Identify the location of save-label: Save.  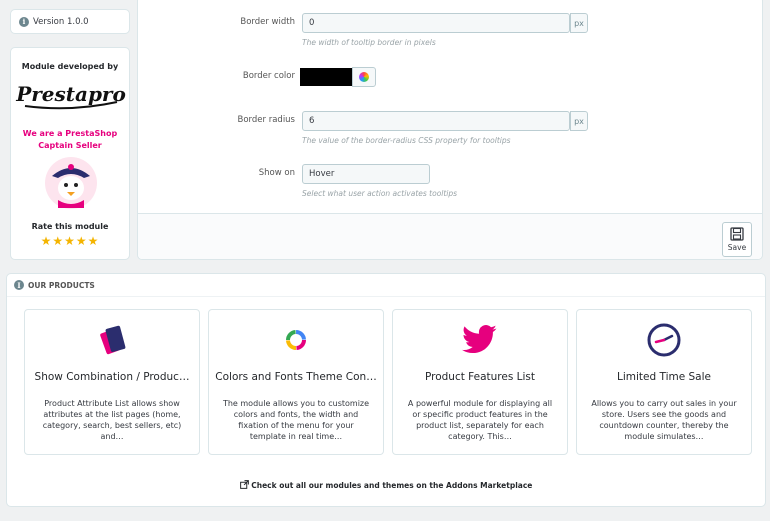
(737, 247).